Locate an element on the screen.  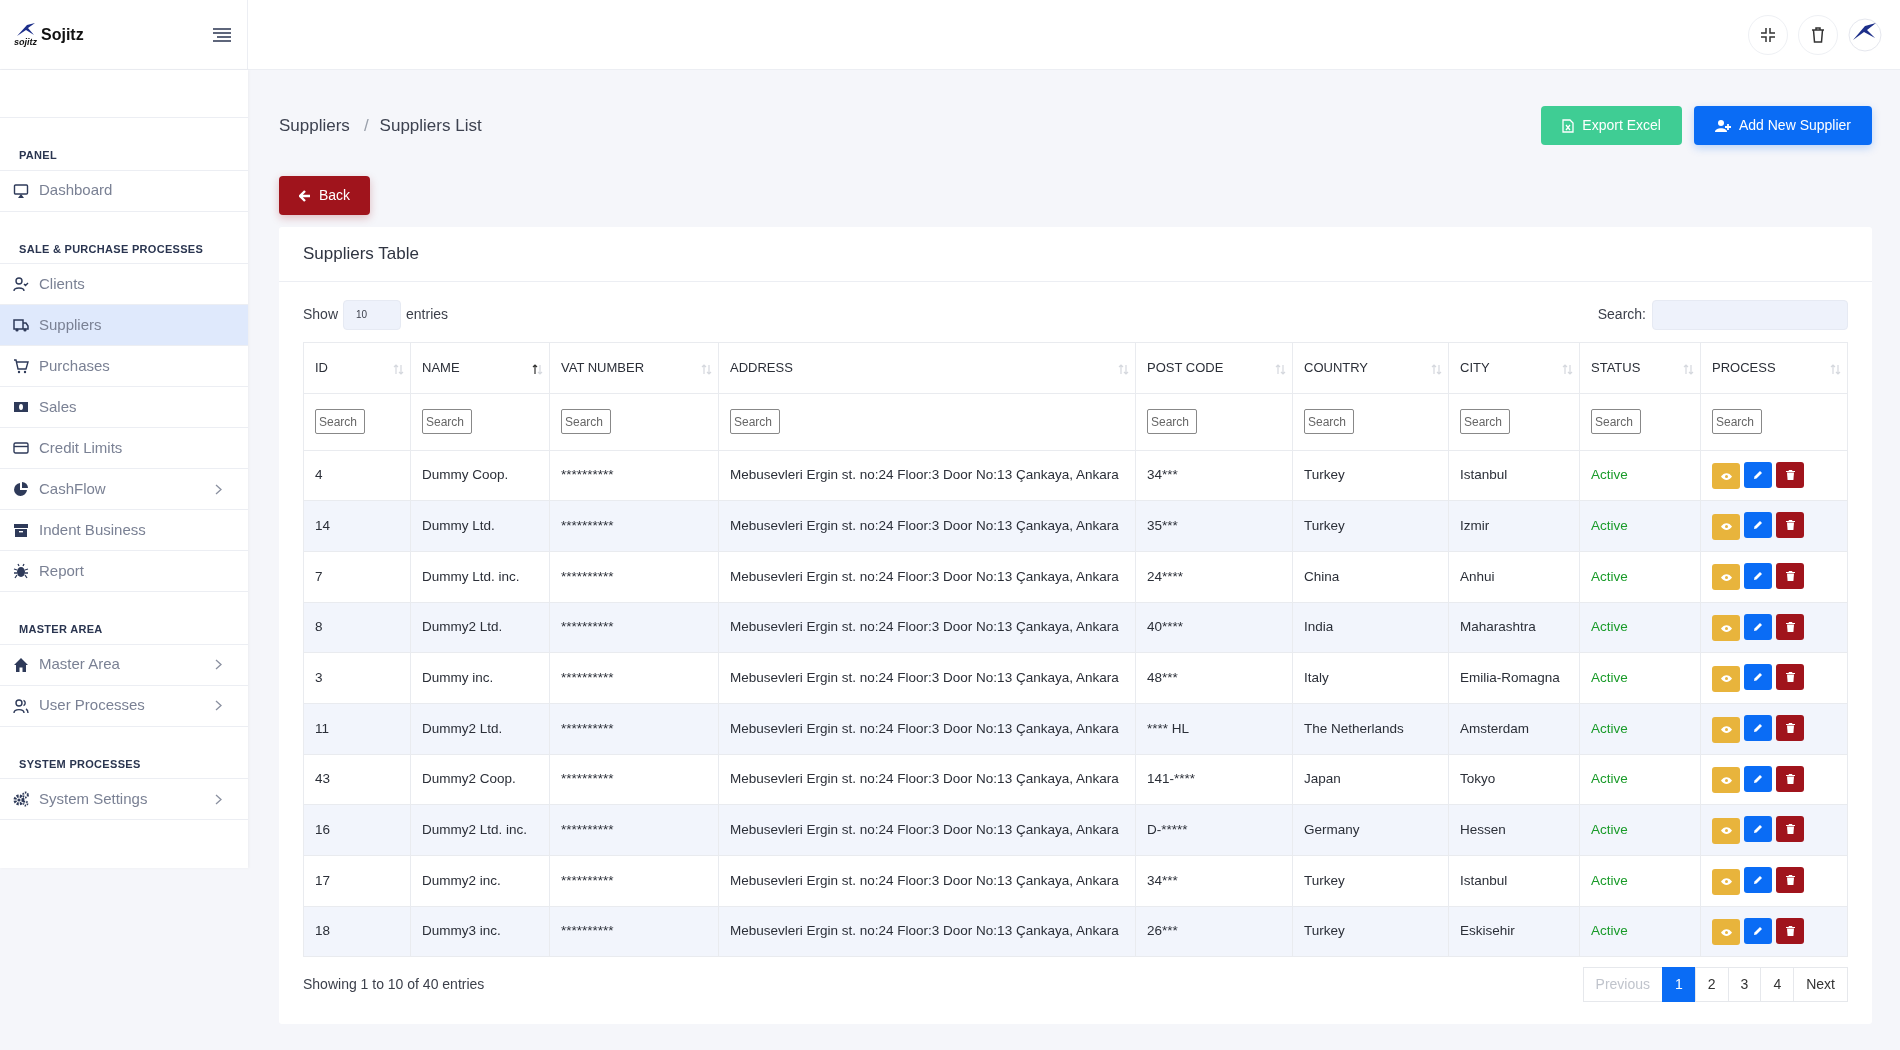
table-cell: Hessen is located at coordinates (1514, 830).